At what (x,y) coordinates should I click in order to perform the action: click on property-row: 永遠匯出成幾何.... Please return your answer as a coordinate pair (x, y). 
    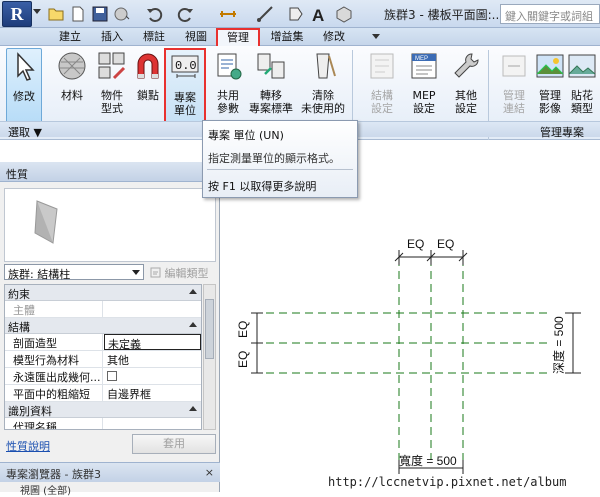
    Looking at the image, I should click on (103, 376).